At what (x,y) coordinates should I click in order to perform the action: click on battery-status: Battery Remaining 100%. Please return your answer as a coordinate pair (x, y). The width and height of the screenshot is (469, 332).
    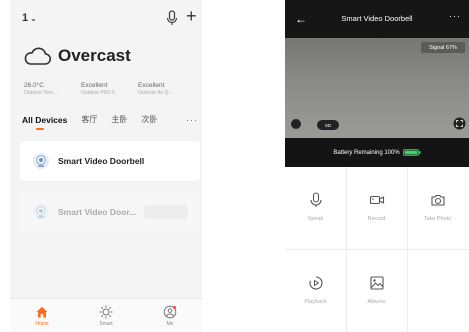
    Looking at the image, I should click on (377, 152).